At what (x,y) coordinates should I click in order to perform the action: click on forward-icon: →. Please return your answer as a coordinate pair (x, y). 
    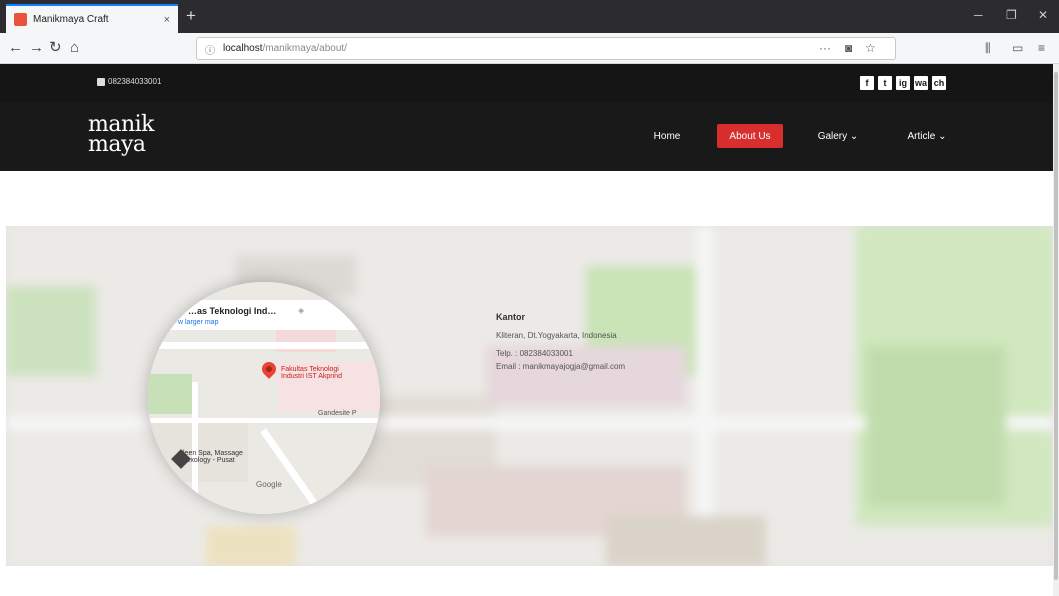
    Looking at the image, I should click on (36, 48).